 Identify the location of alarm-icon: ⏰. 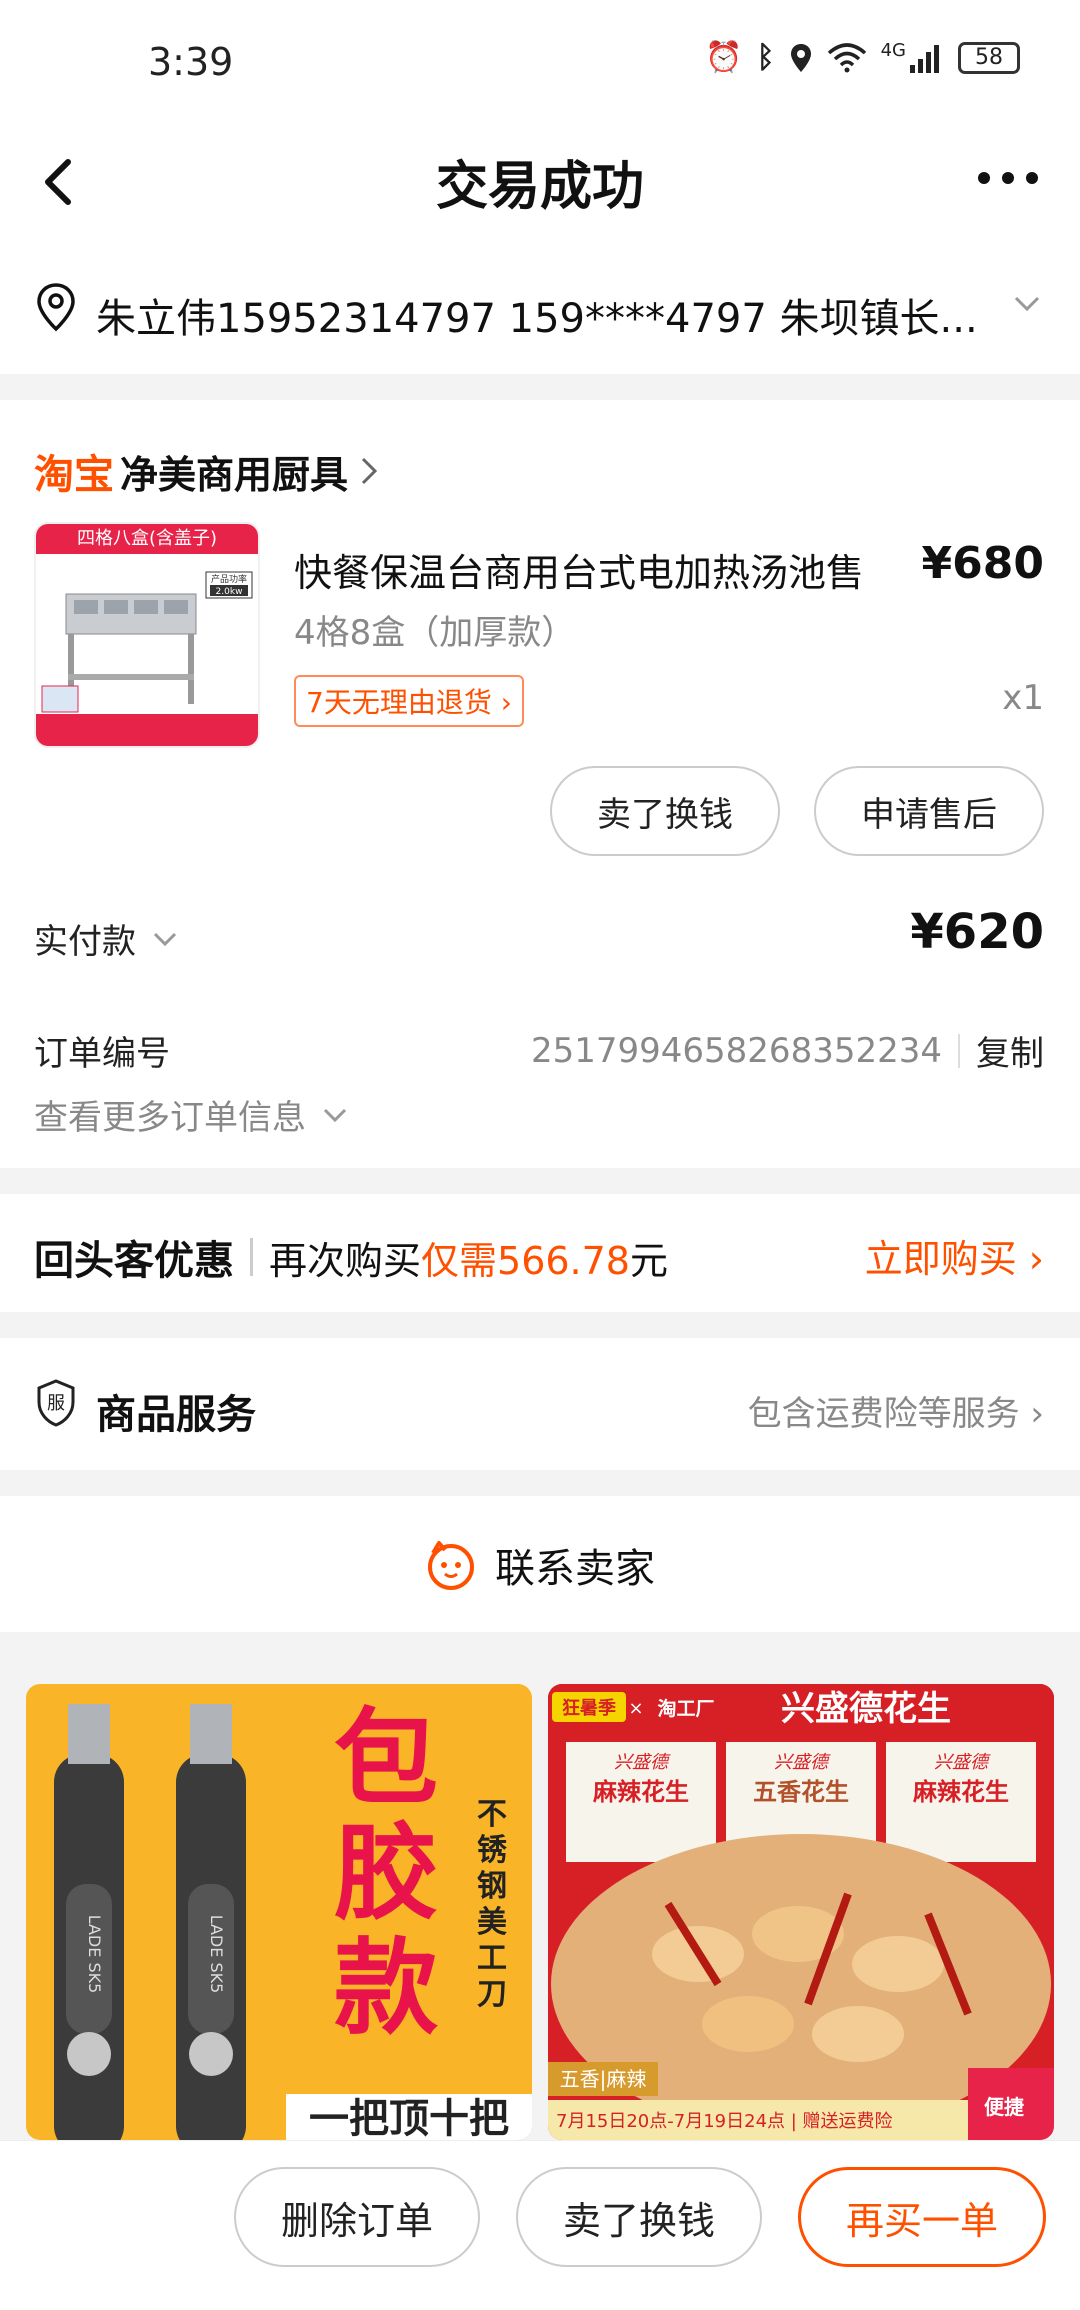
(724, 57).